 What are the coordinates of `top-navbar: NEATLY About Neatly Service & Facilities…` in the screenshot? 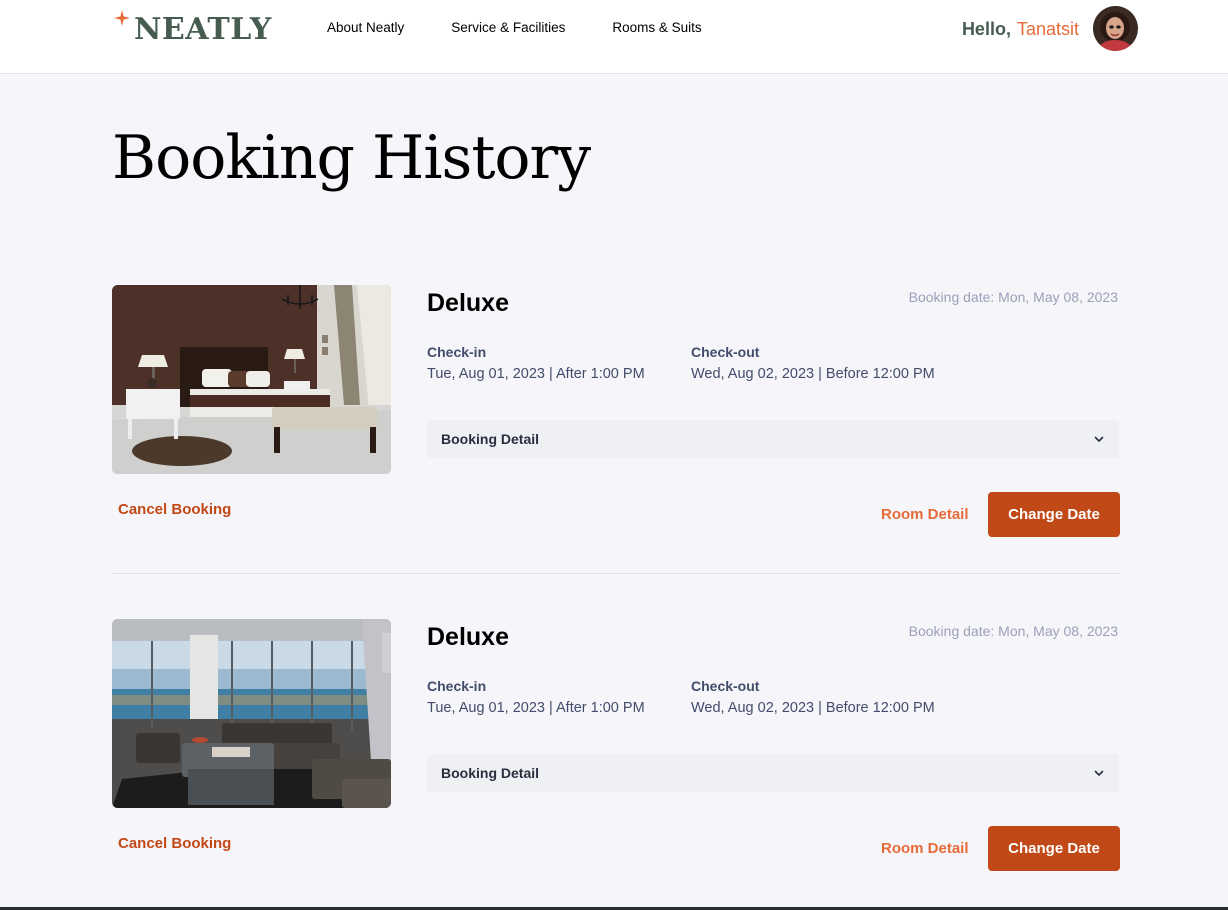 It's located at (614, 37).